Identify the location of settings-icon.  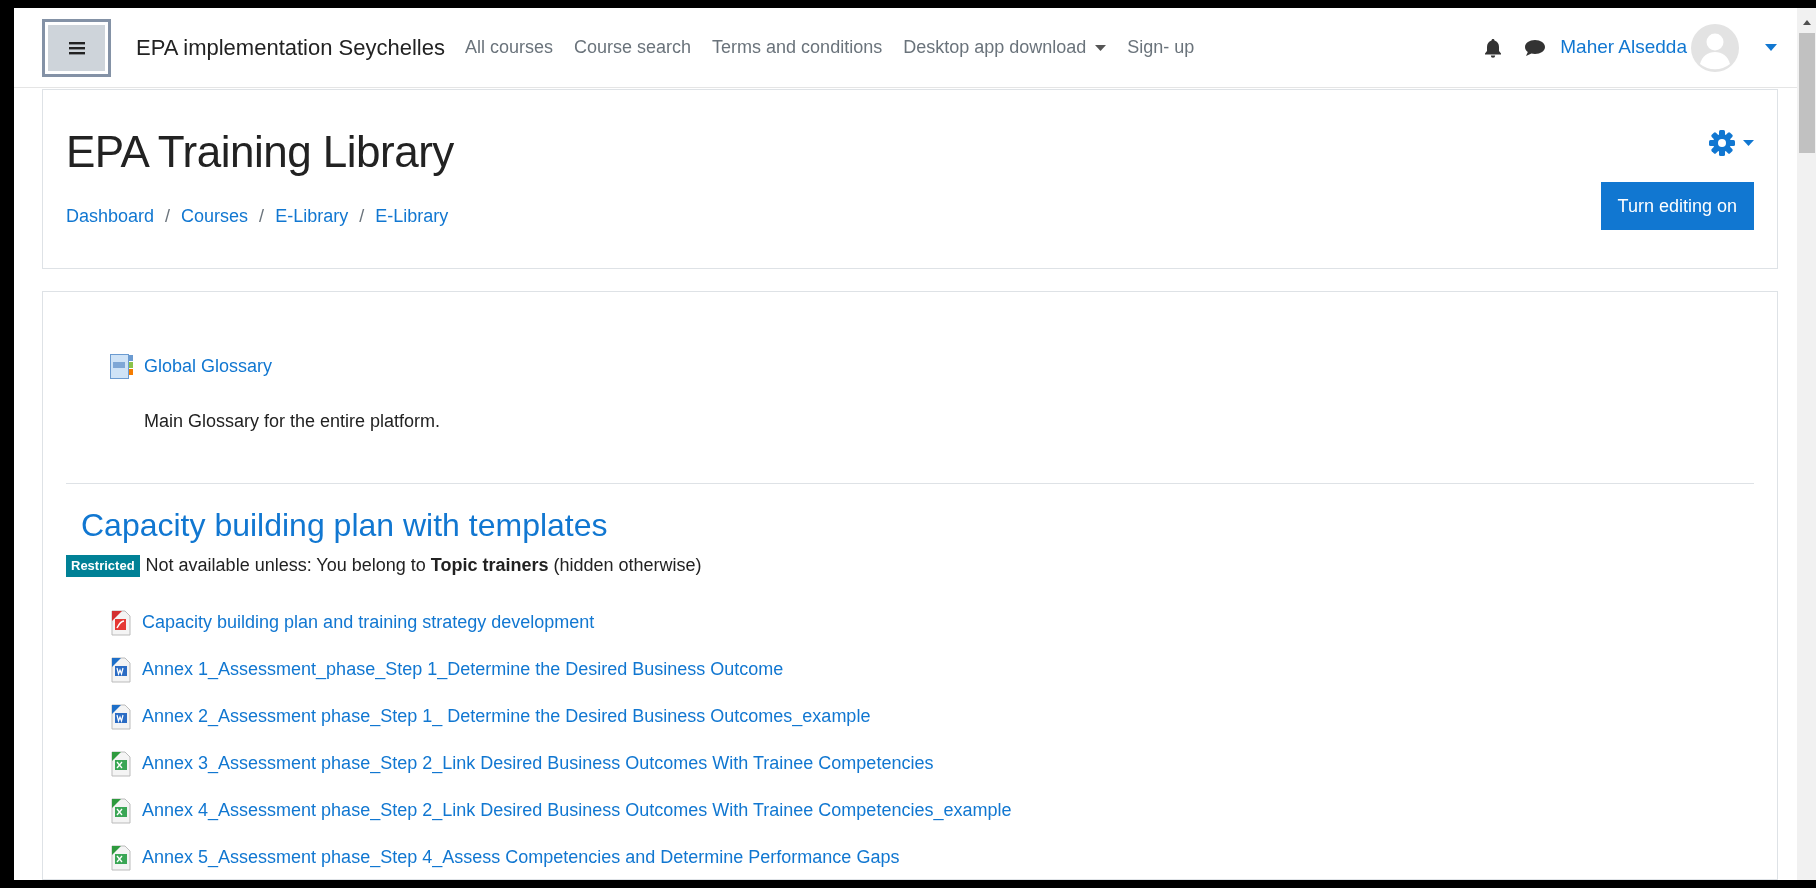
(1722, 143).